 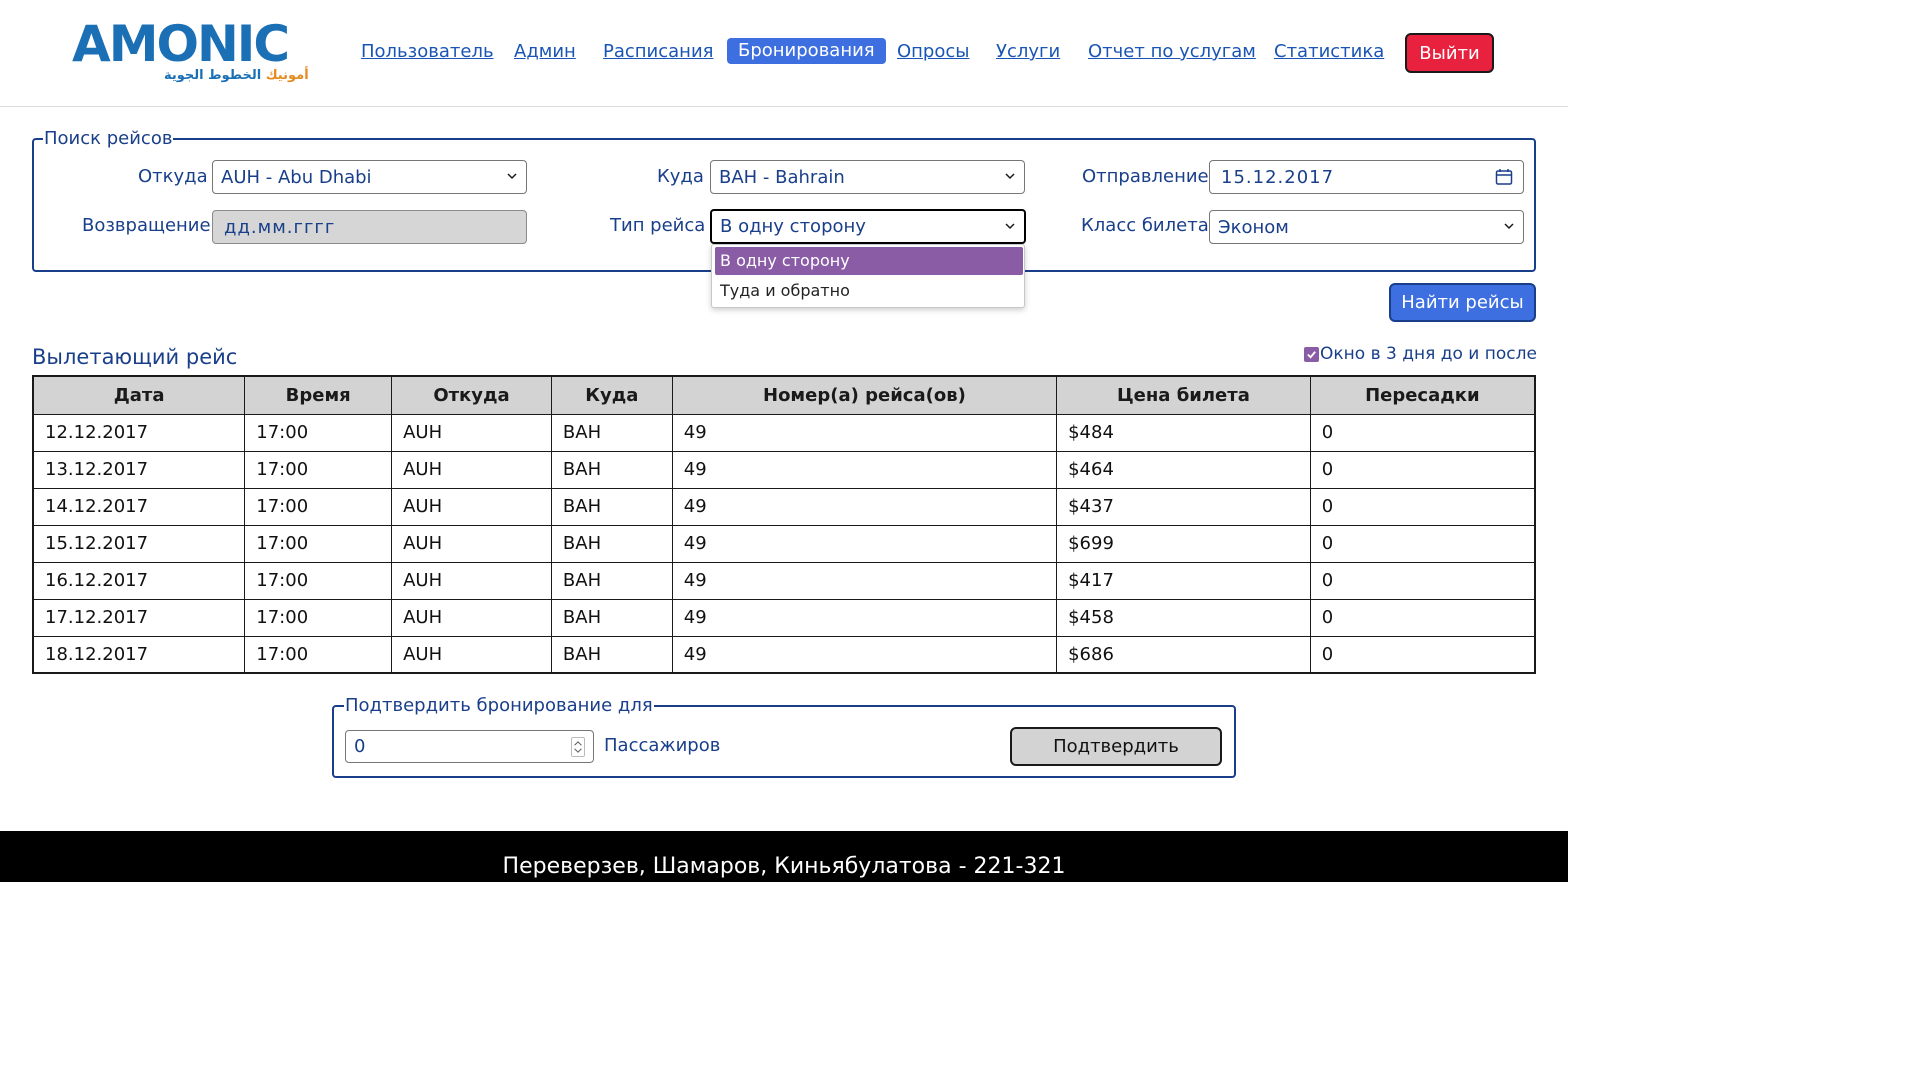 I want to click on return-date-placeholder: дд.мм.гггг, so click(x=280, y=227).